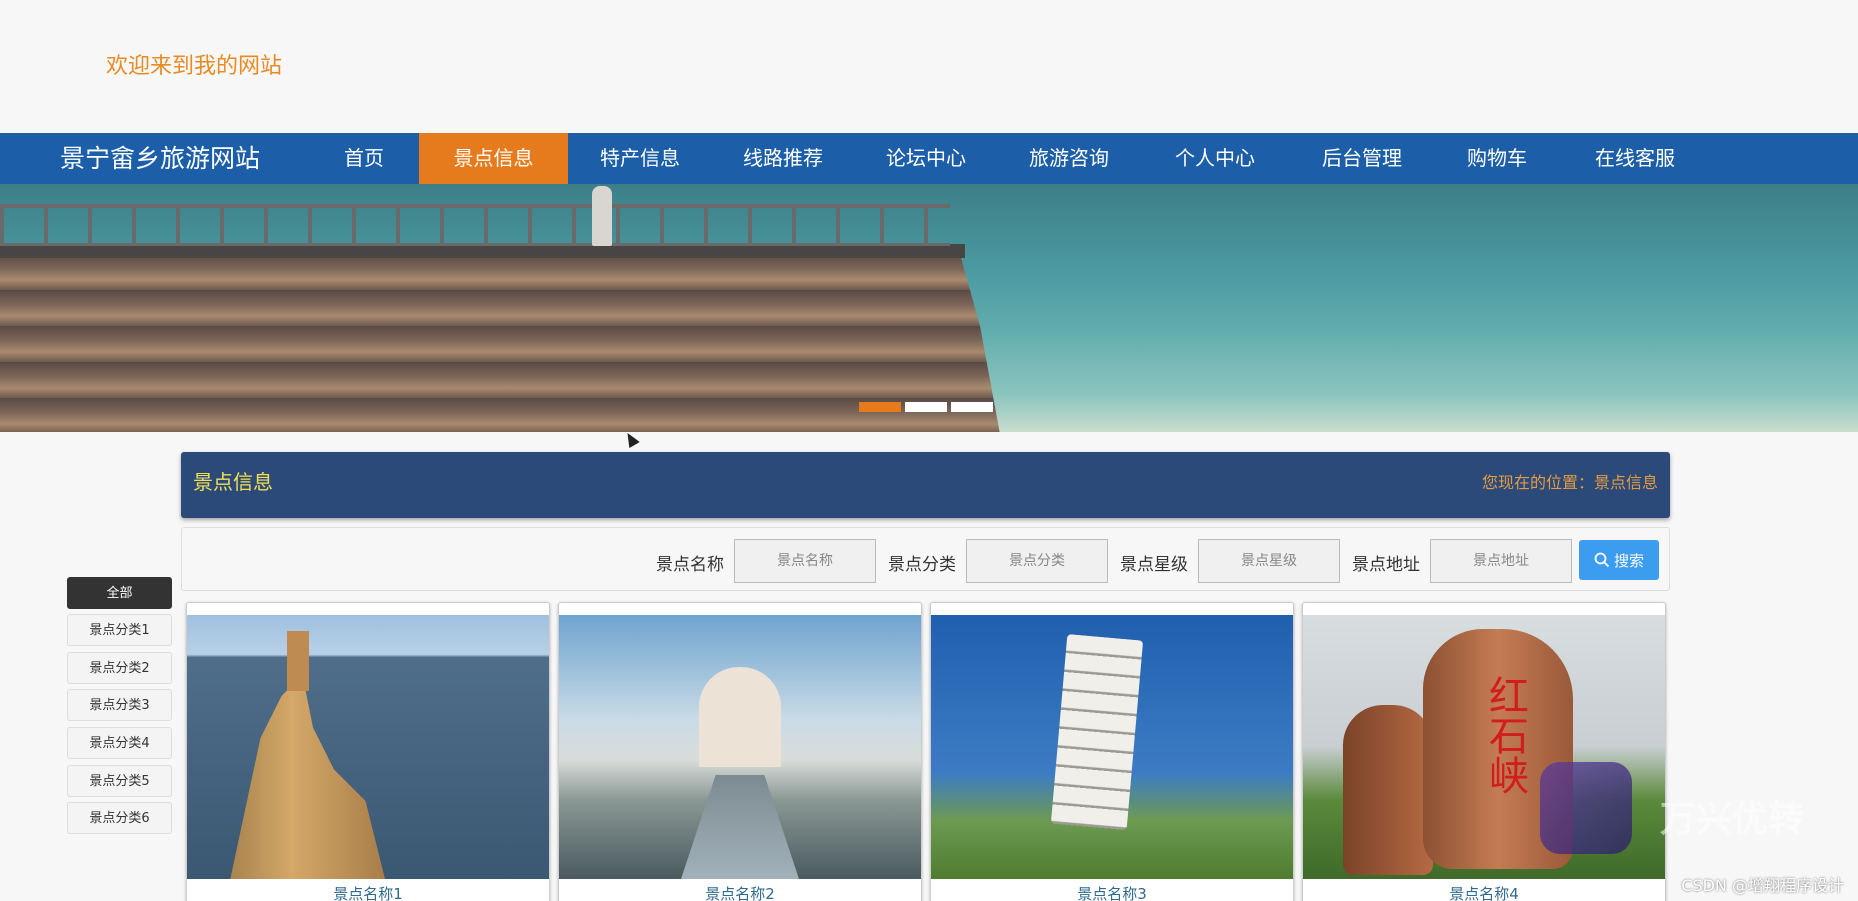  What do you see at coordinates (1112, 892) in the screenshot?
I see `attraction-name: 景点名称3` at bounding box center [1112, 892].